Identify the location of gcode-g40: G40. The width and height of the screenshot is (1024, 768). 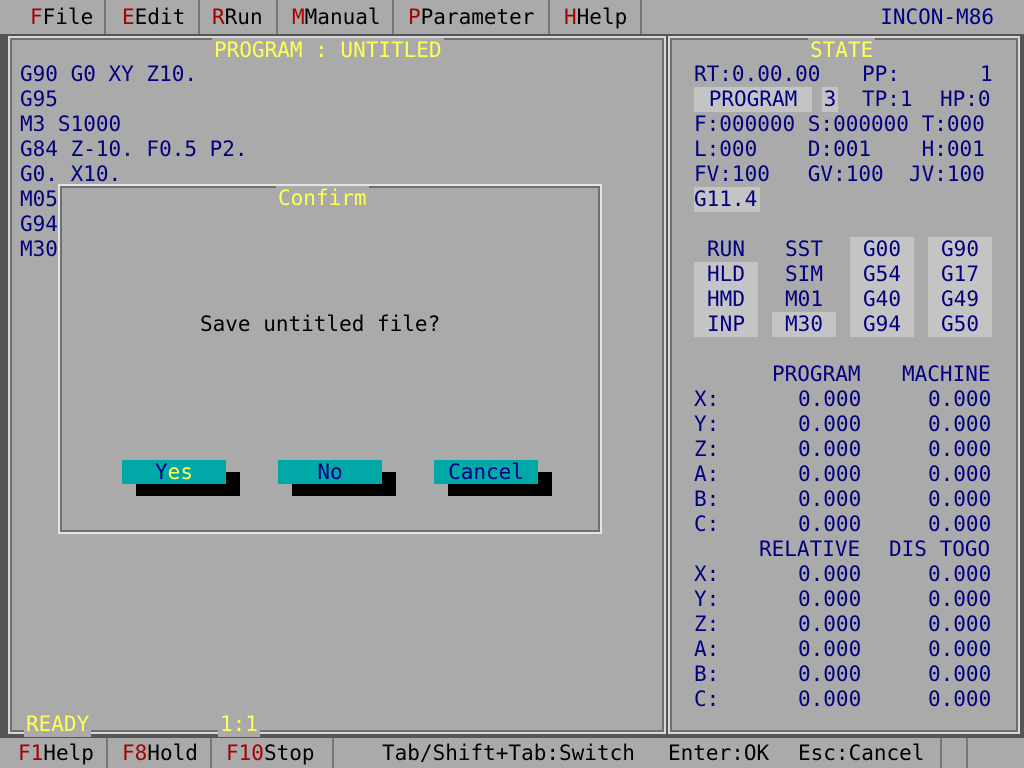
(882, 299).